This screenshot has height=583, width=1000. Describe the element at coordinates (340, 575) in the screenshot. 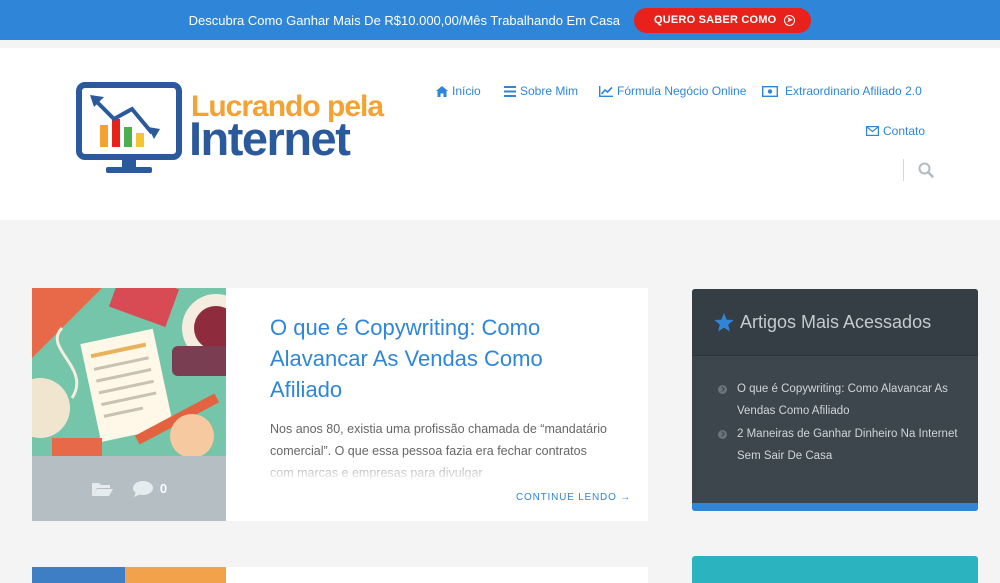

I see `post-card-next` at that location.